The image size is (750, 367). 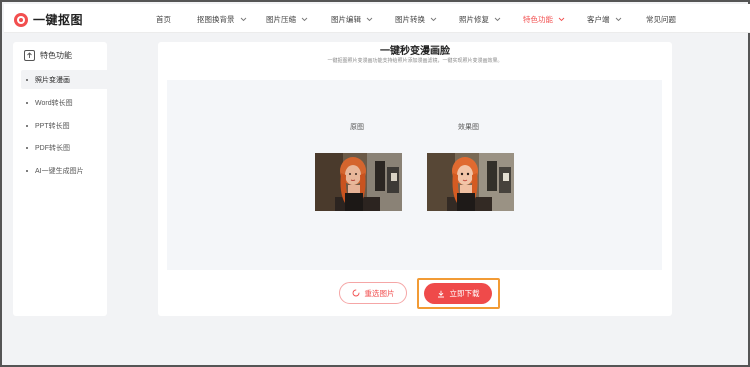 I want to click on nav-item-edit: 图片编辑, so click(x=352, y=19).